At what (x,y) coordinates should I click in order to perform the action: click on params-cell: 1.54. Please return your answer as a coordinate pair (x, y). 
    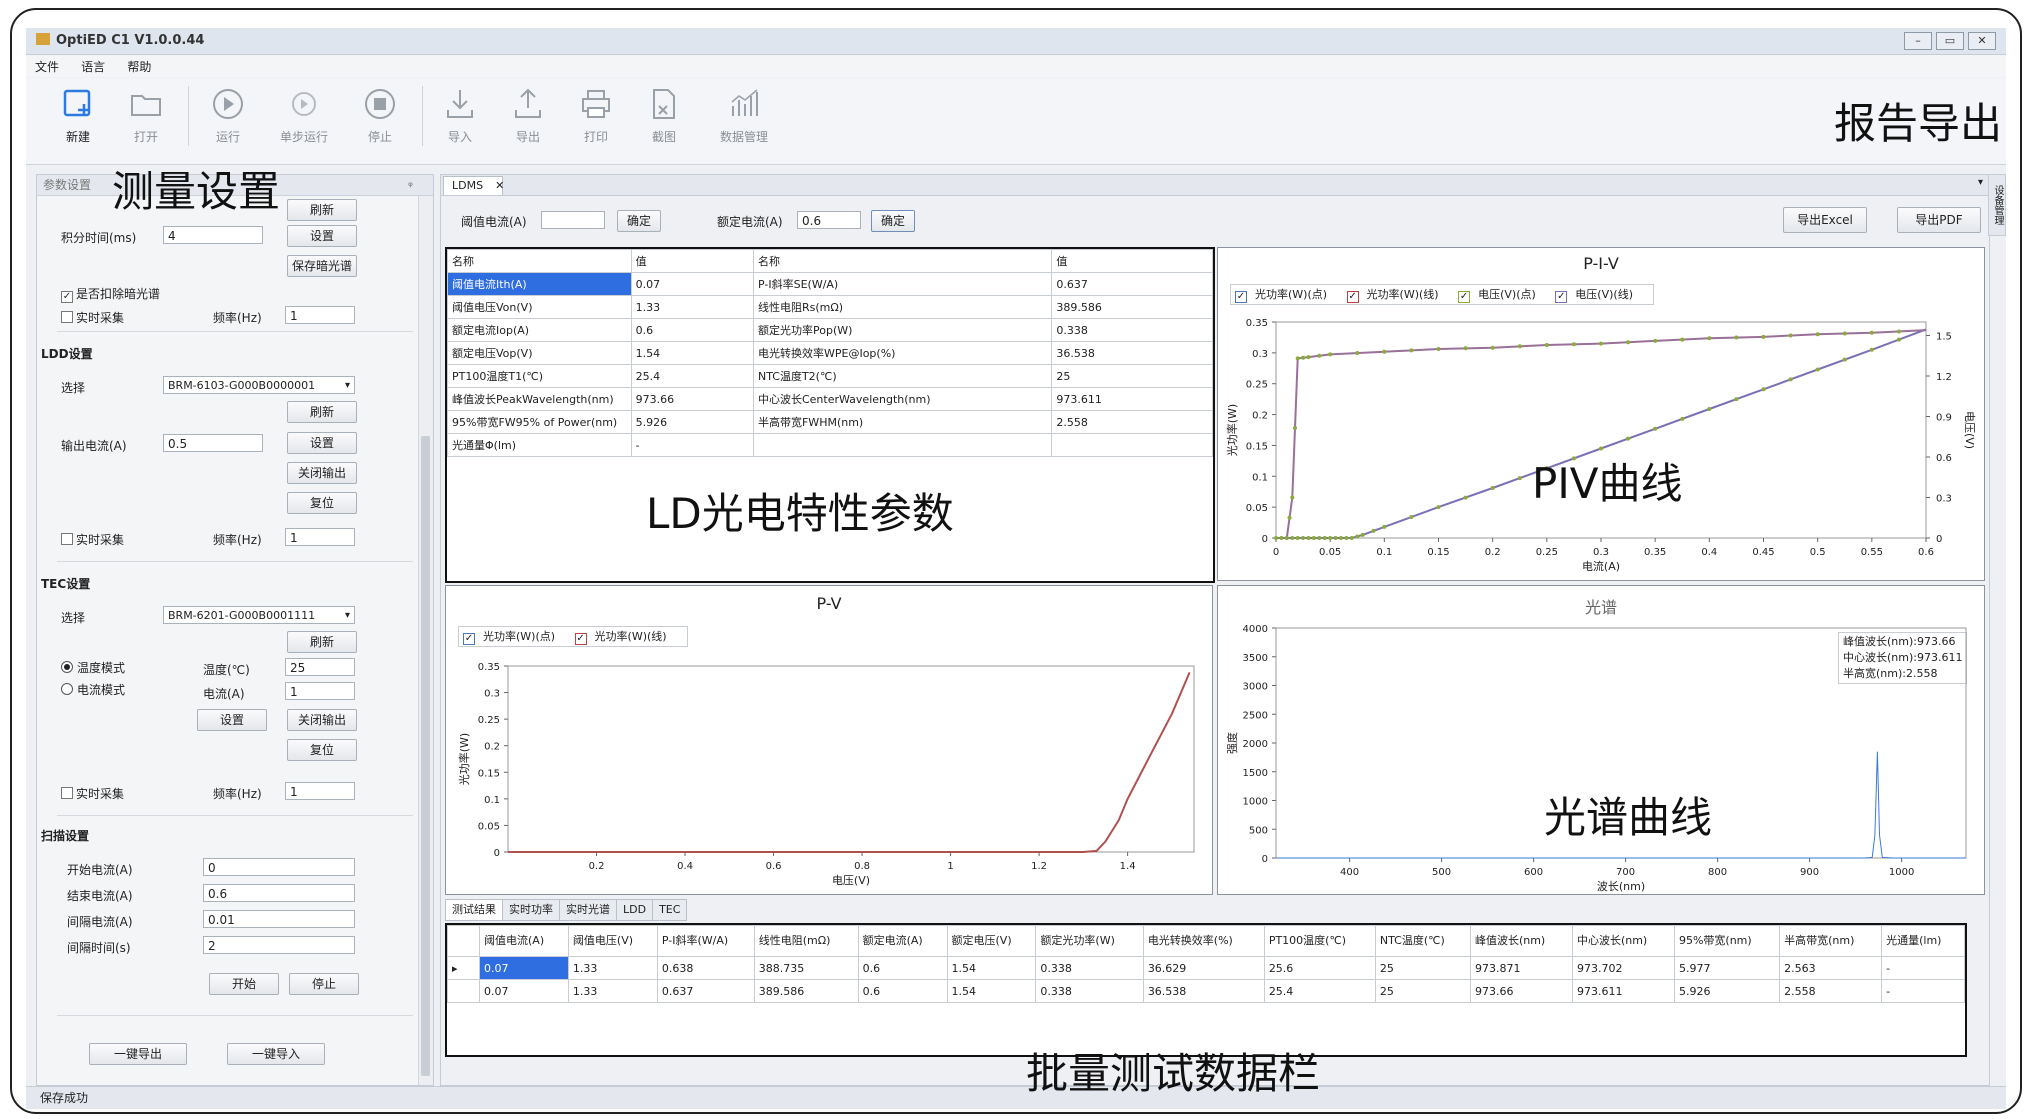
    Looking at the image, I should click on (692, 353).